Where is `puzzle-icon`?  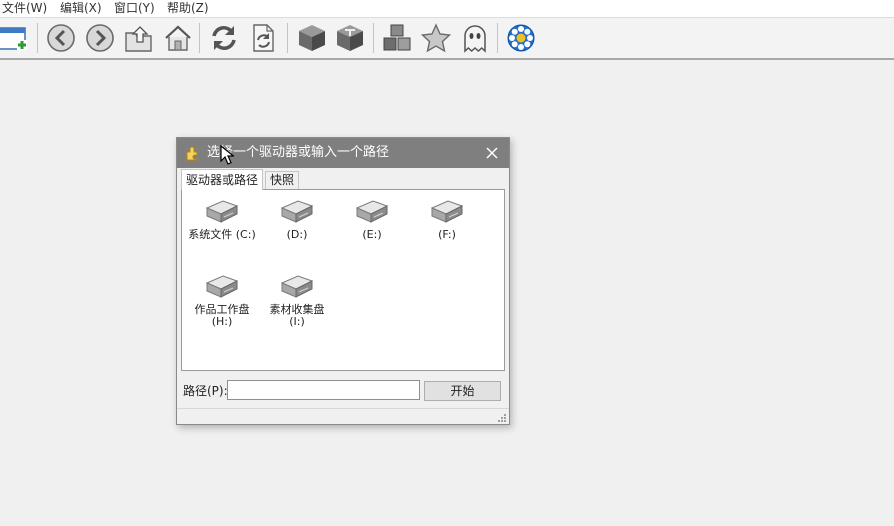
puzzle-icon is located at coordinates (192, 153).